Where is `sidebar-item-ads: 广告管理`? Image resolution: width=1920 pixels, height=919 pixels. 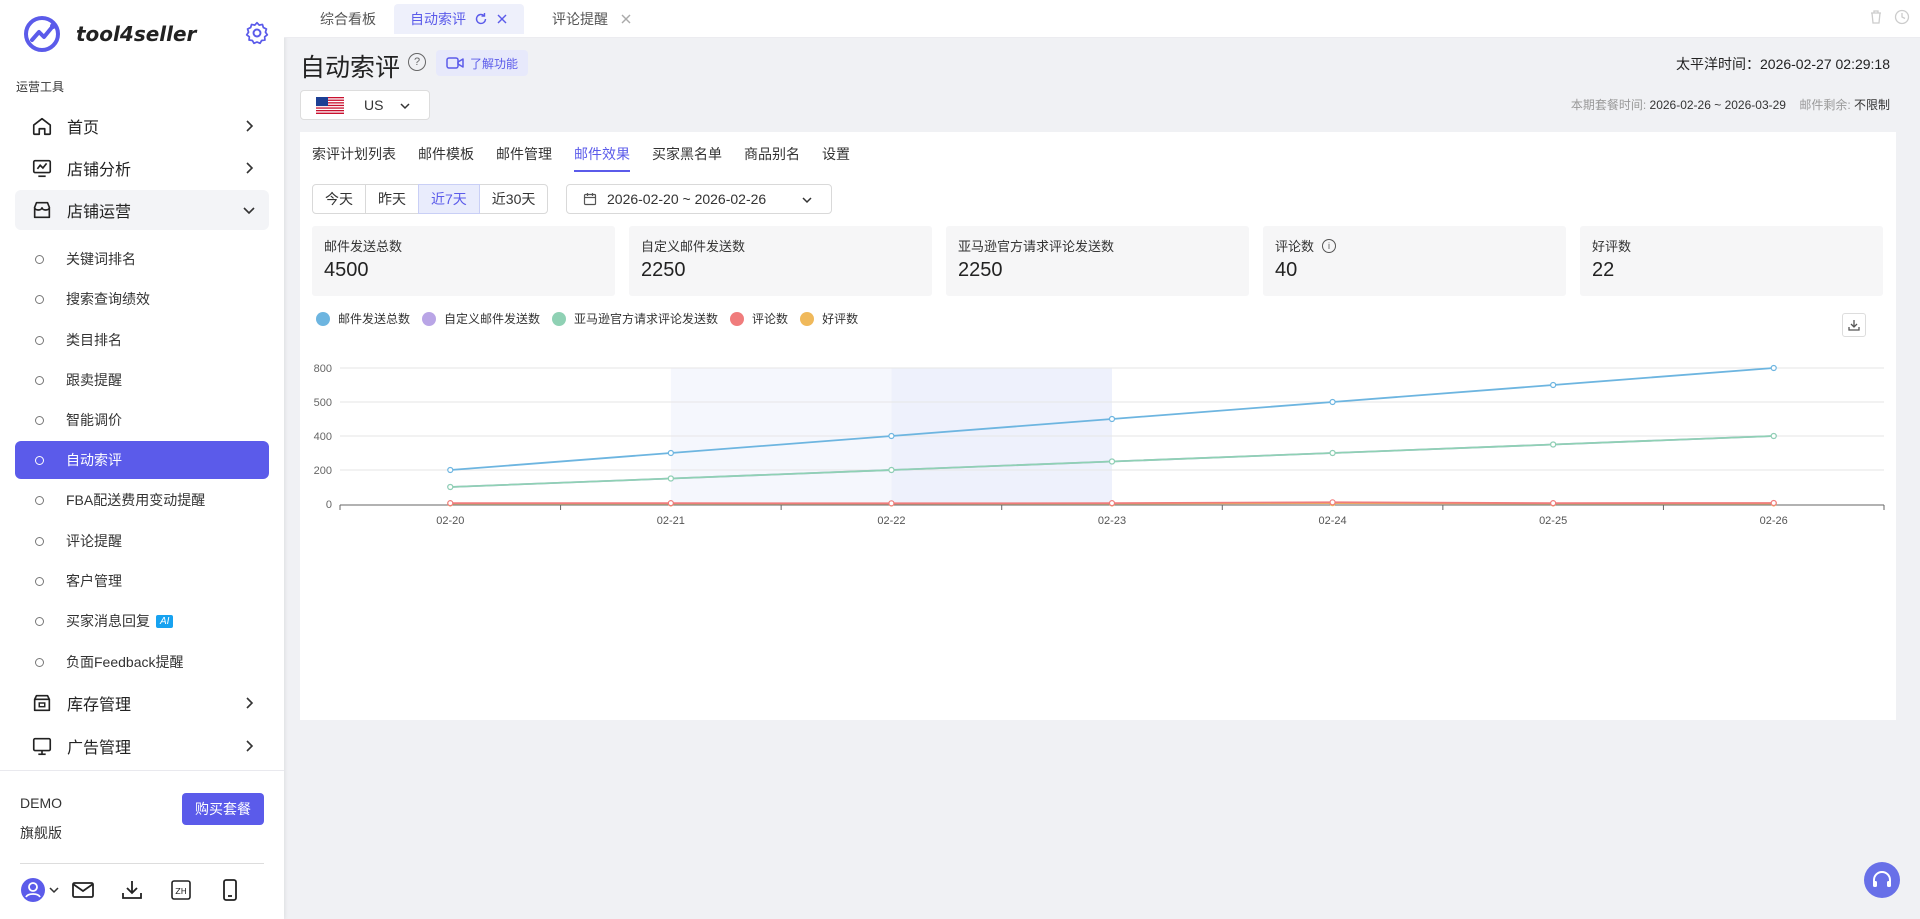
sidebar-item-ads: 广告管理 is located at coordinates (142, 746).